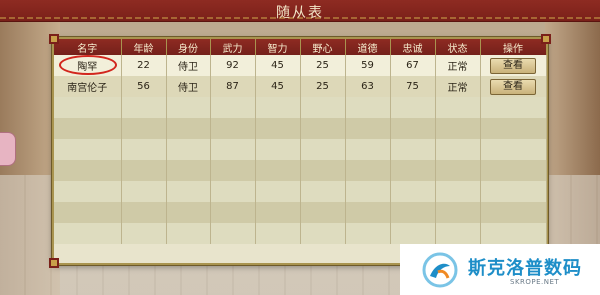 This screenshot has width=600, height=295. I want to click on cell-morality: 63, so click(368, 86).